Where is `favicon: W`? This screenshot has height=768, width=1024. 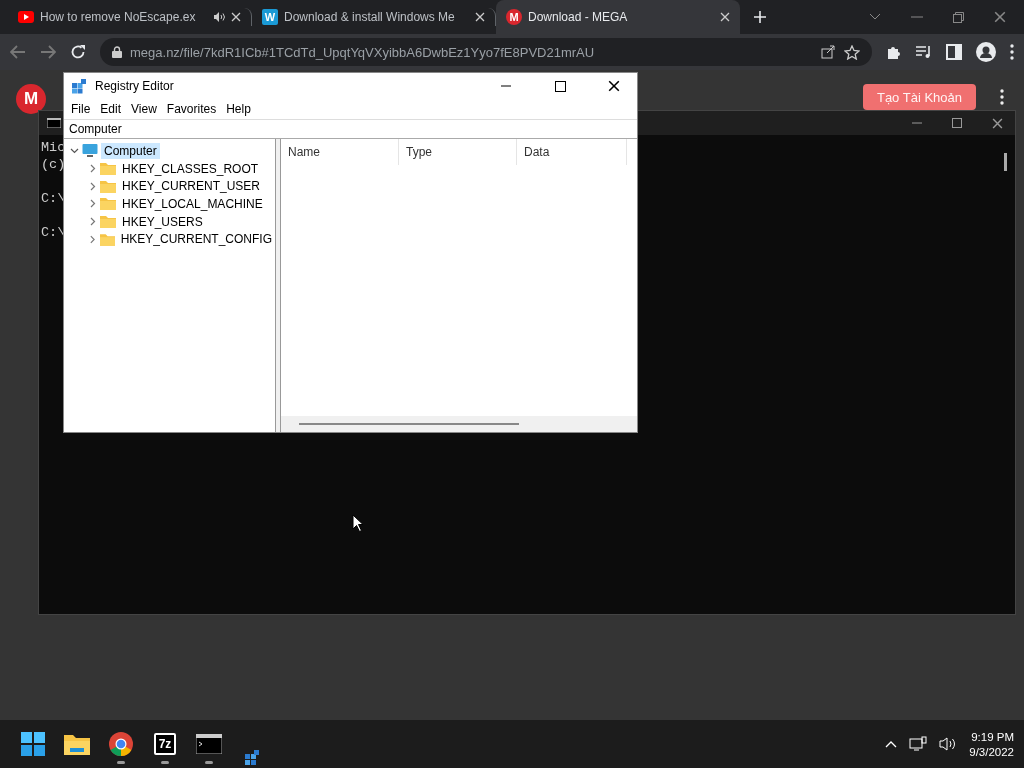
favicon: W is located at coordinates (270, 17).